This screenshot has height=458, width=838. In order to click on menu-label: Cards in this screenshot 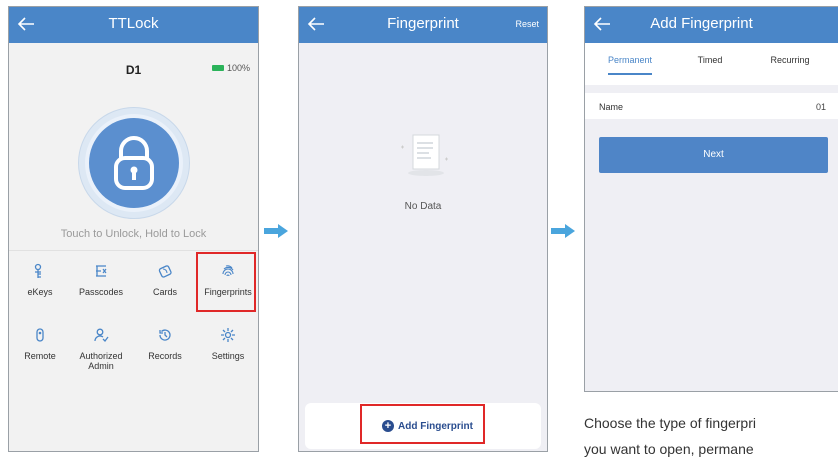, I will do `click(164, 292)`.